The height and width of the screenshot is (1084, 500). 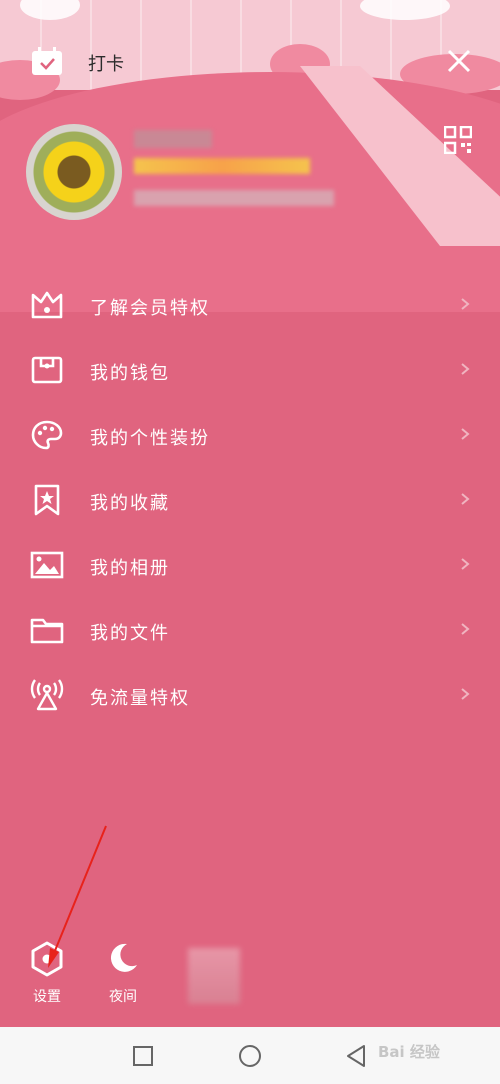 What do you see at coordinates (250, 629) in the screenshot?
I see `menu-item-files: 我的文件` at bounding box center [250, 629].